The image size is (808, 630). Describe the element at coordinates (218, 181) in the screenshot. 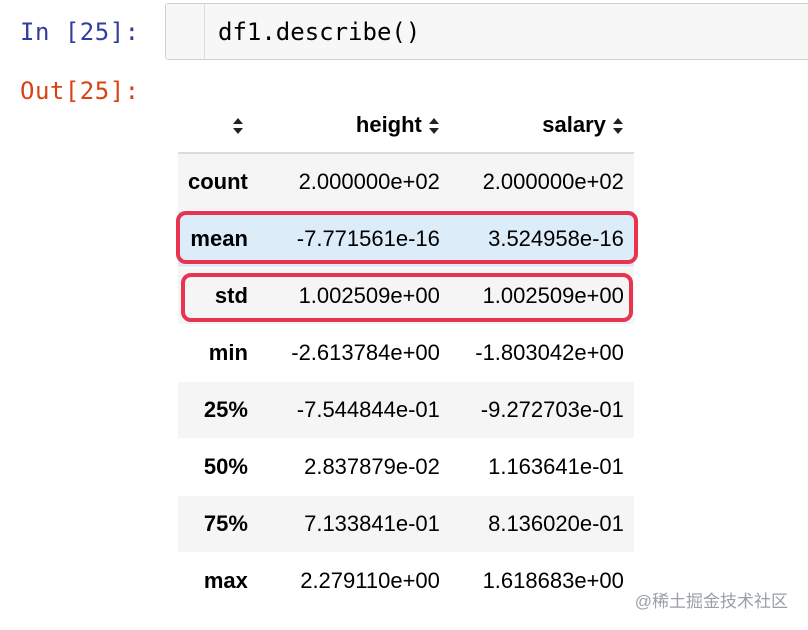

I see `row-label: count` at that location.